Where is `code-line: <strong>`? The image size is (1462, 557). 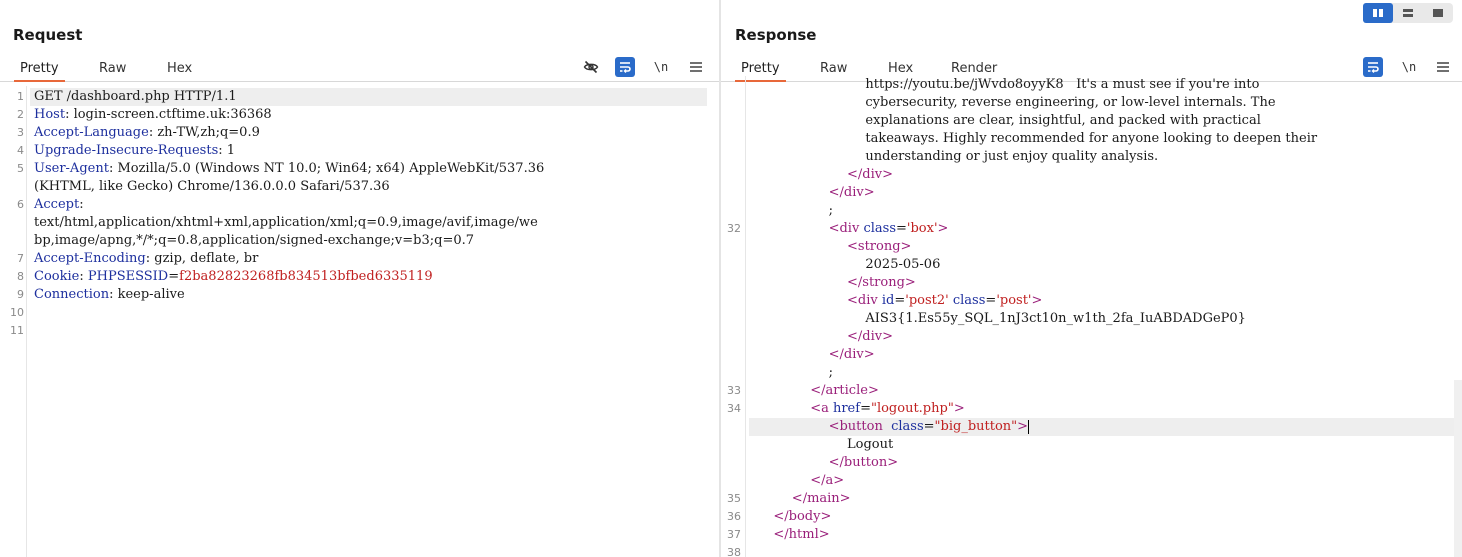
code-line: <strong> is located at coordinates (1091, 247).